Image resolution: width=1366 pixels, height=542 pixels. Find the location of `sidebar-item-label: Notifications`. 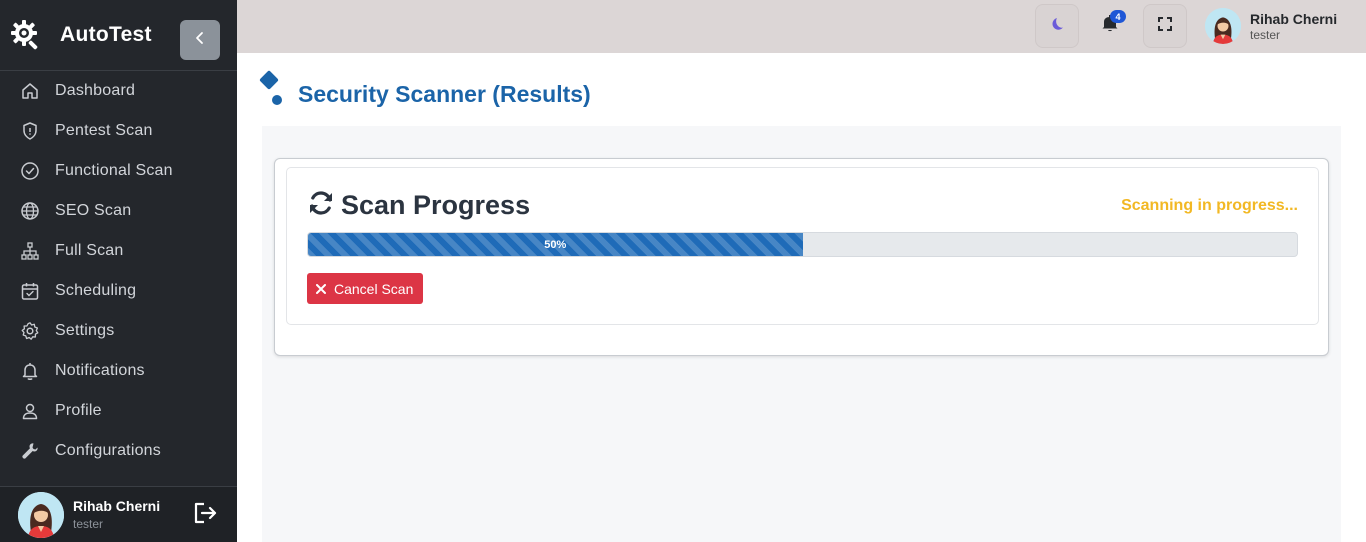

sidebar-item-label: Notifications is located at coordinates (100, 370).